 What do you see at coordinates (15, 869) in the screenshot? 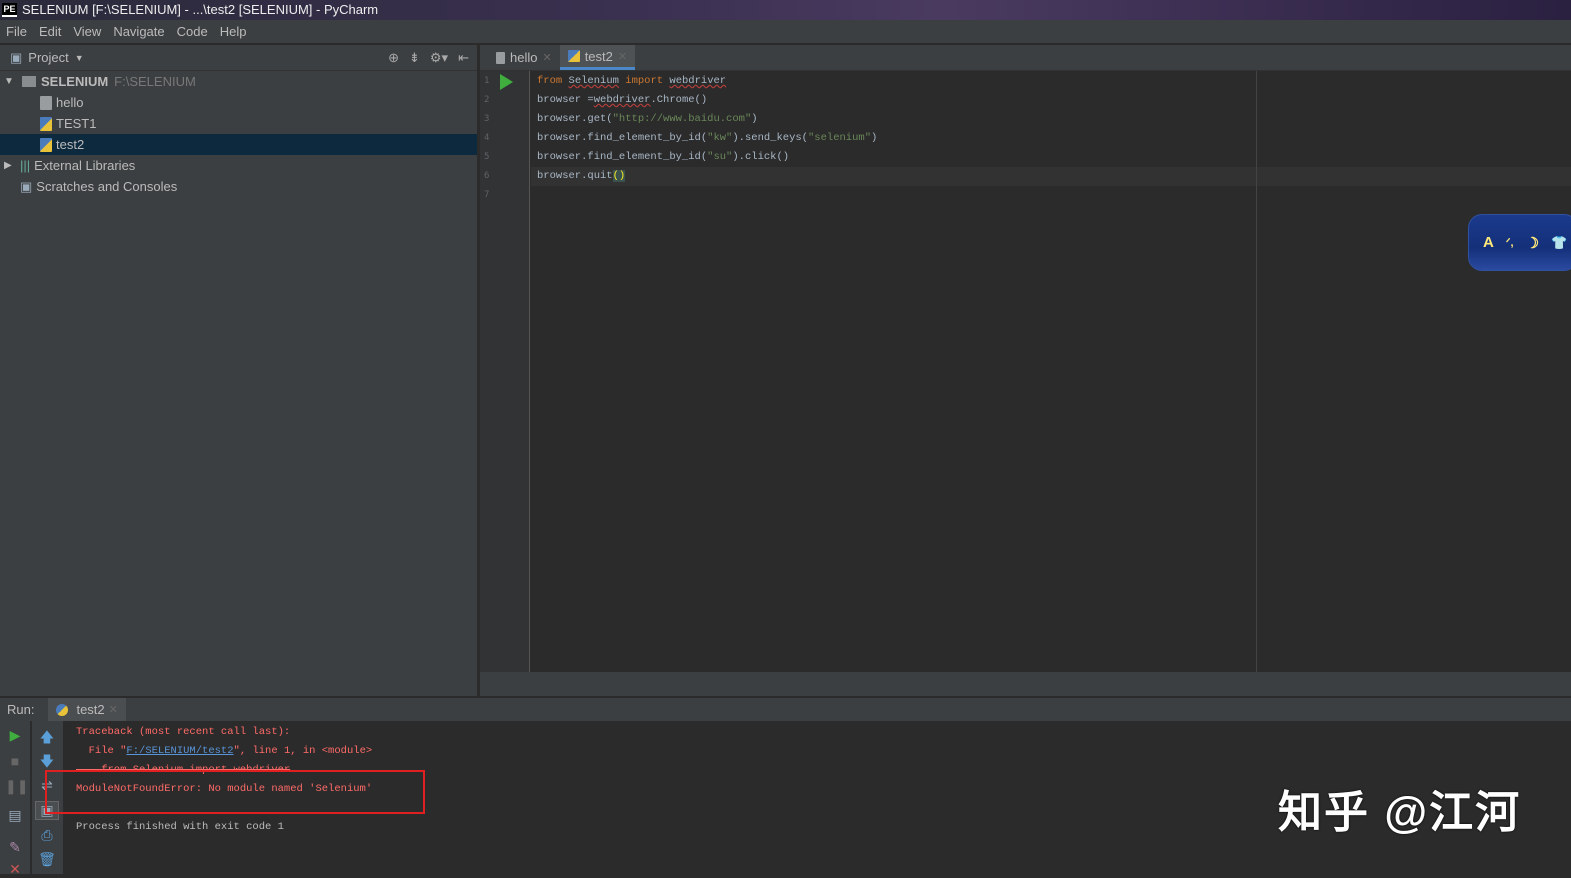
I see `close-run-icon: ✕` at bounding box center [15, 869].